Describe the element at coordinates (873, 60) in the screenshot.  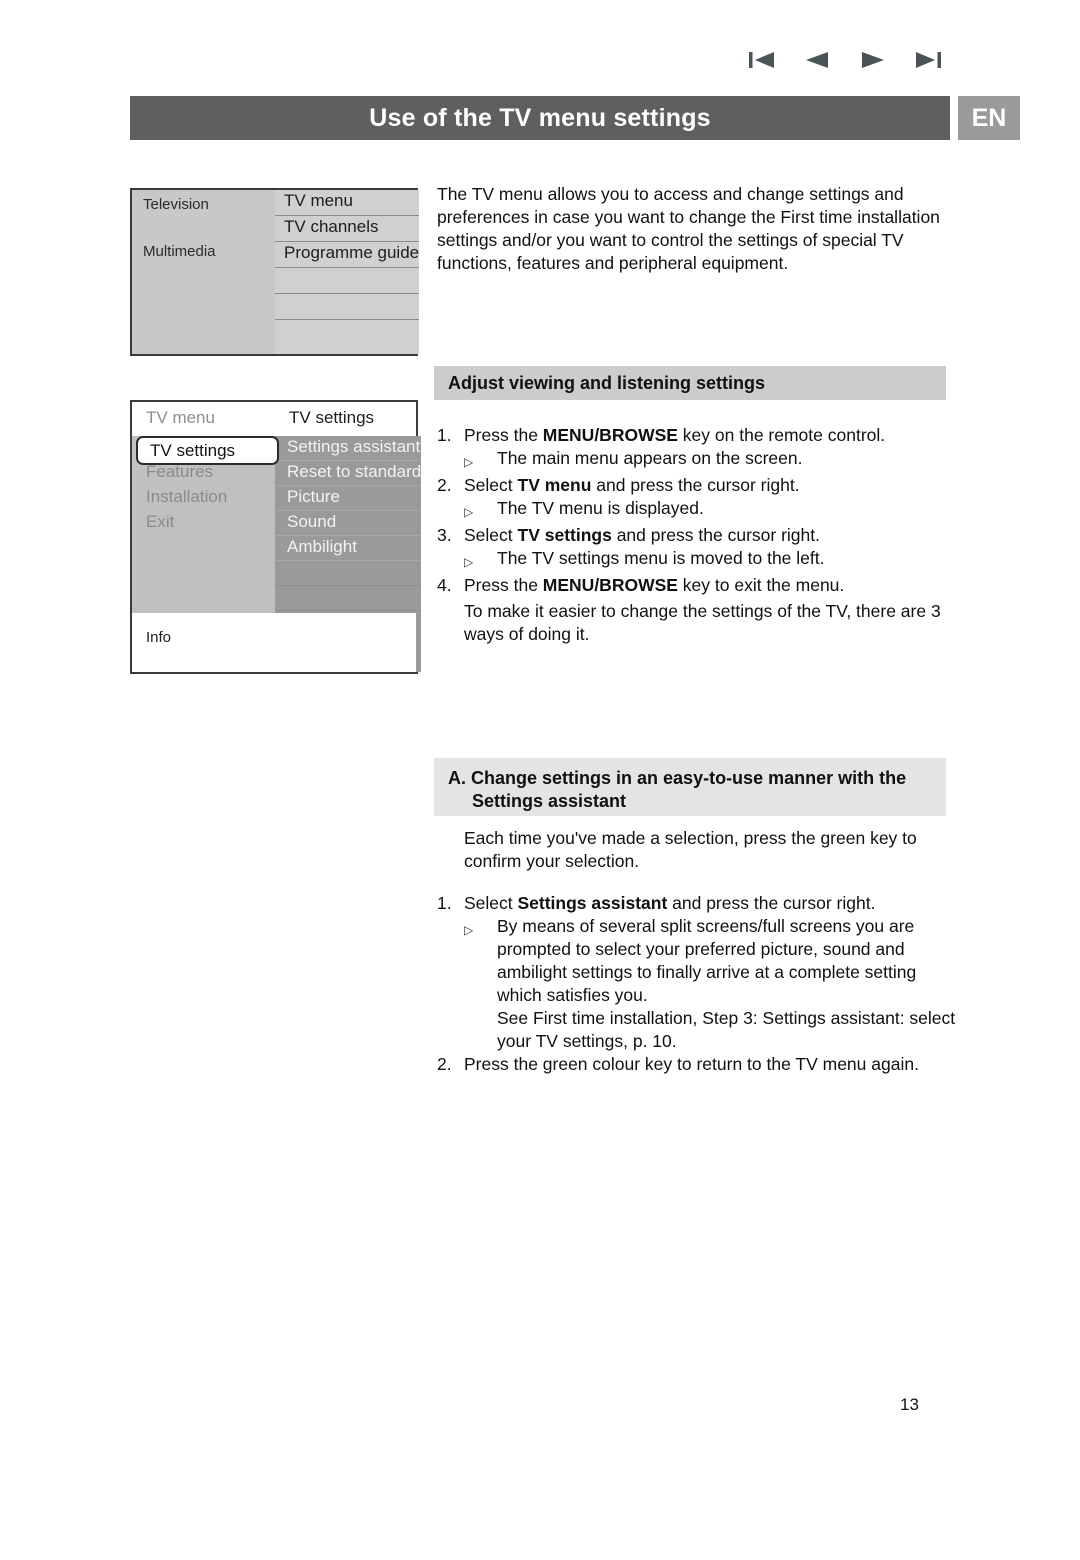
I see `next-page-icon` at that location.